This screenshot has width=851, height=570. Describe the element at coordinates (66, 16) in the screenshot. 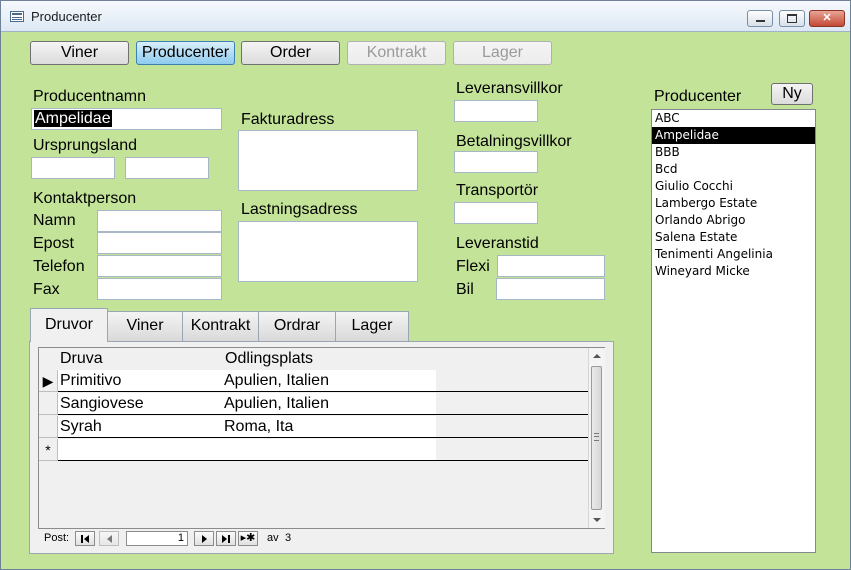

I see `window-title: Producenter` at that location.